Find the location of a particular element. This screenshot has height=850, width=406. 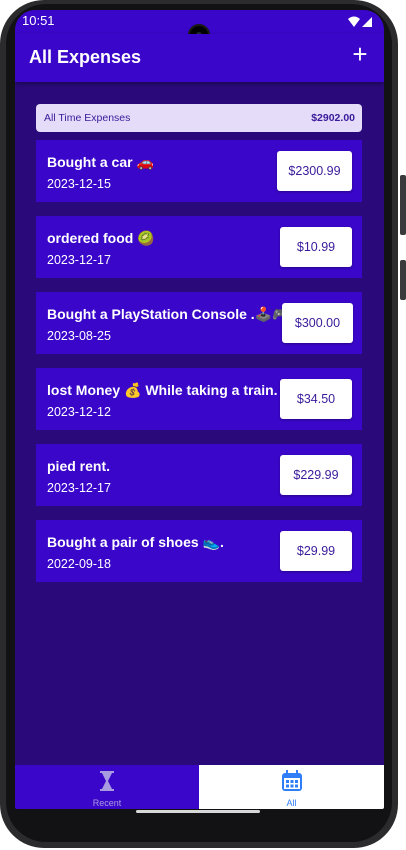

expense-title: Bought a pair of shoes 👟. is located at coordinates (135, 542).